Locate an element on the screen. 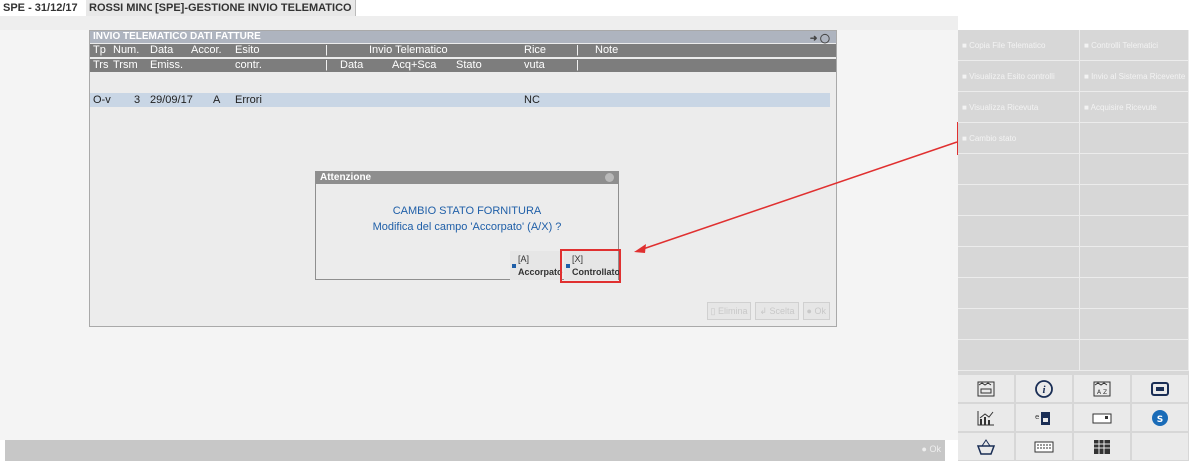 The width and height of the screenshot is (1189, 461). cambio-stato-button: ■ Cambio stato is located at coordinates (1019, 138).